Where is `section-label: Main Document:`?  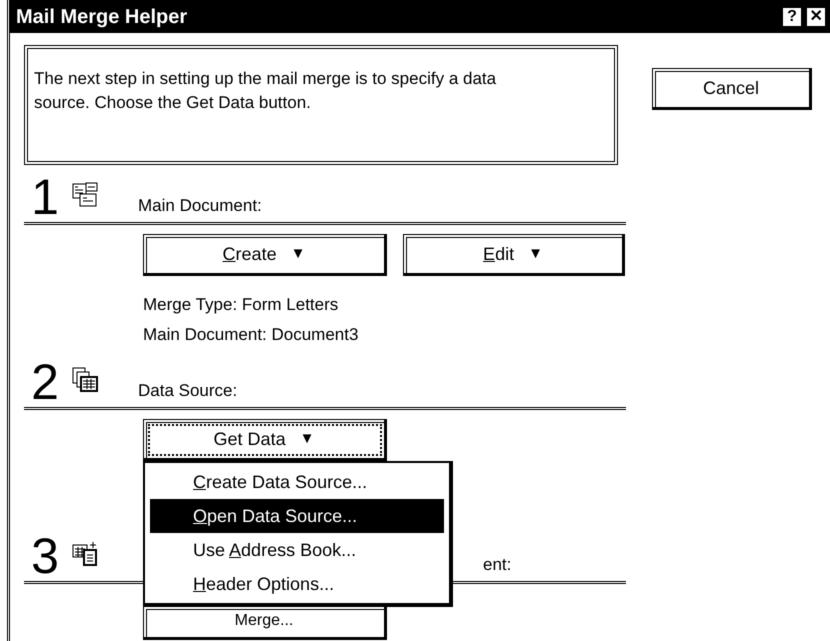 section-label: Main Document: is located at coordinates (200, 205).